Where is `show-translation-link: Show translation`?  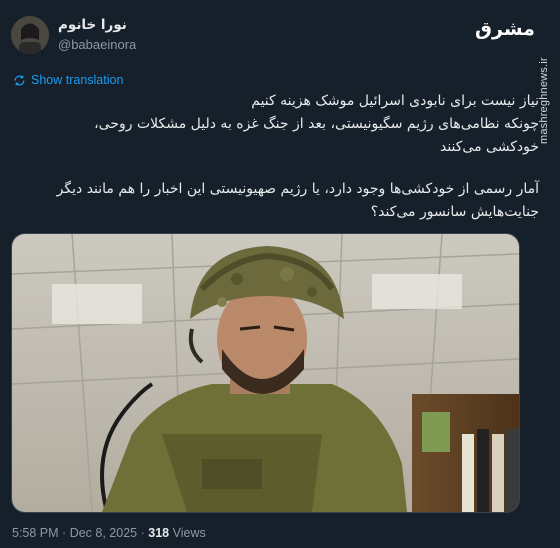 show-translation-link: Show translation is located at coordinates (68, 80).